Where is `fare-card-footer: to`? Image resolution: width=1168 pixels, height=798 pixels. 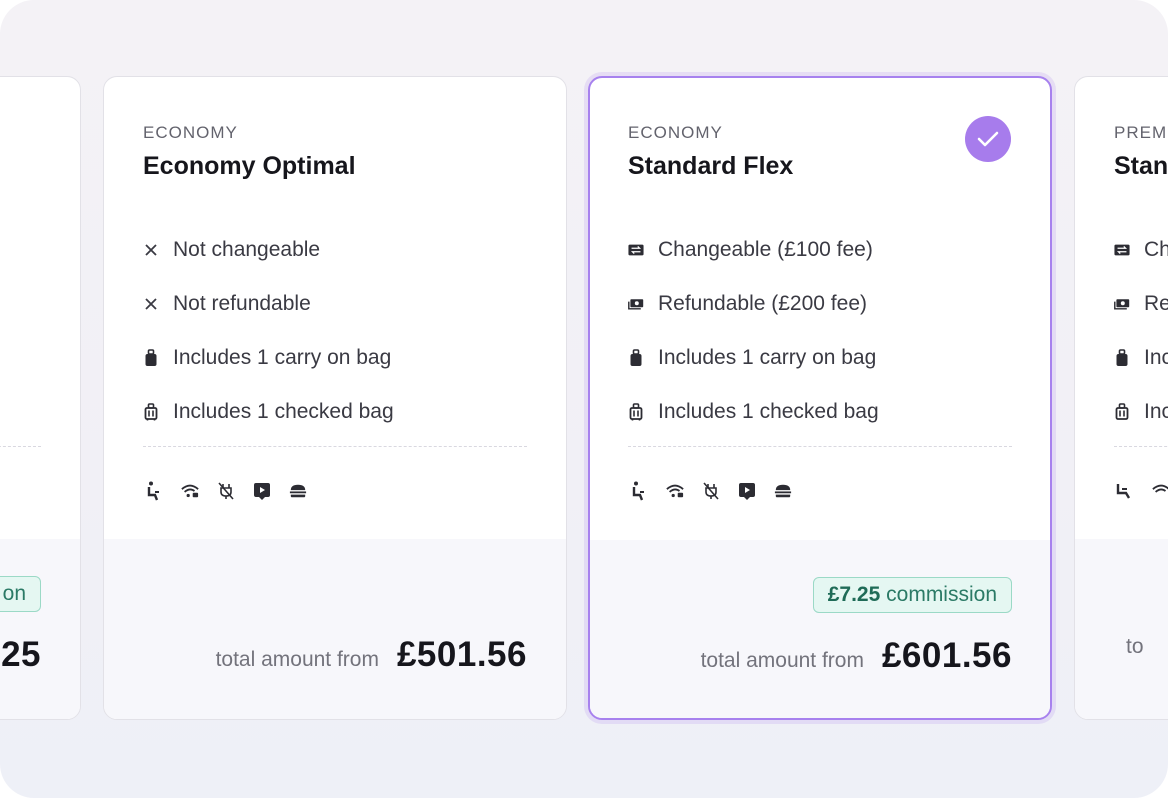 fare-card-footer: to is located at coordinates (1121, 629).